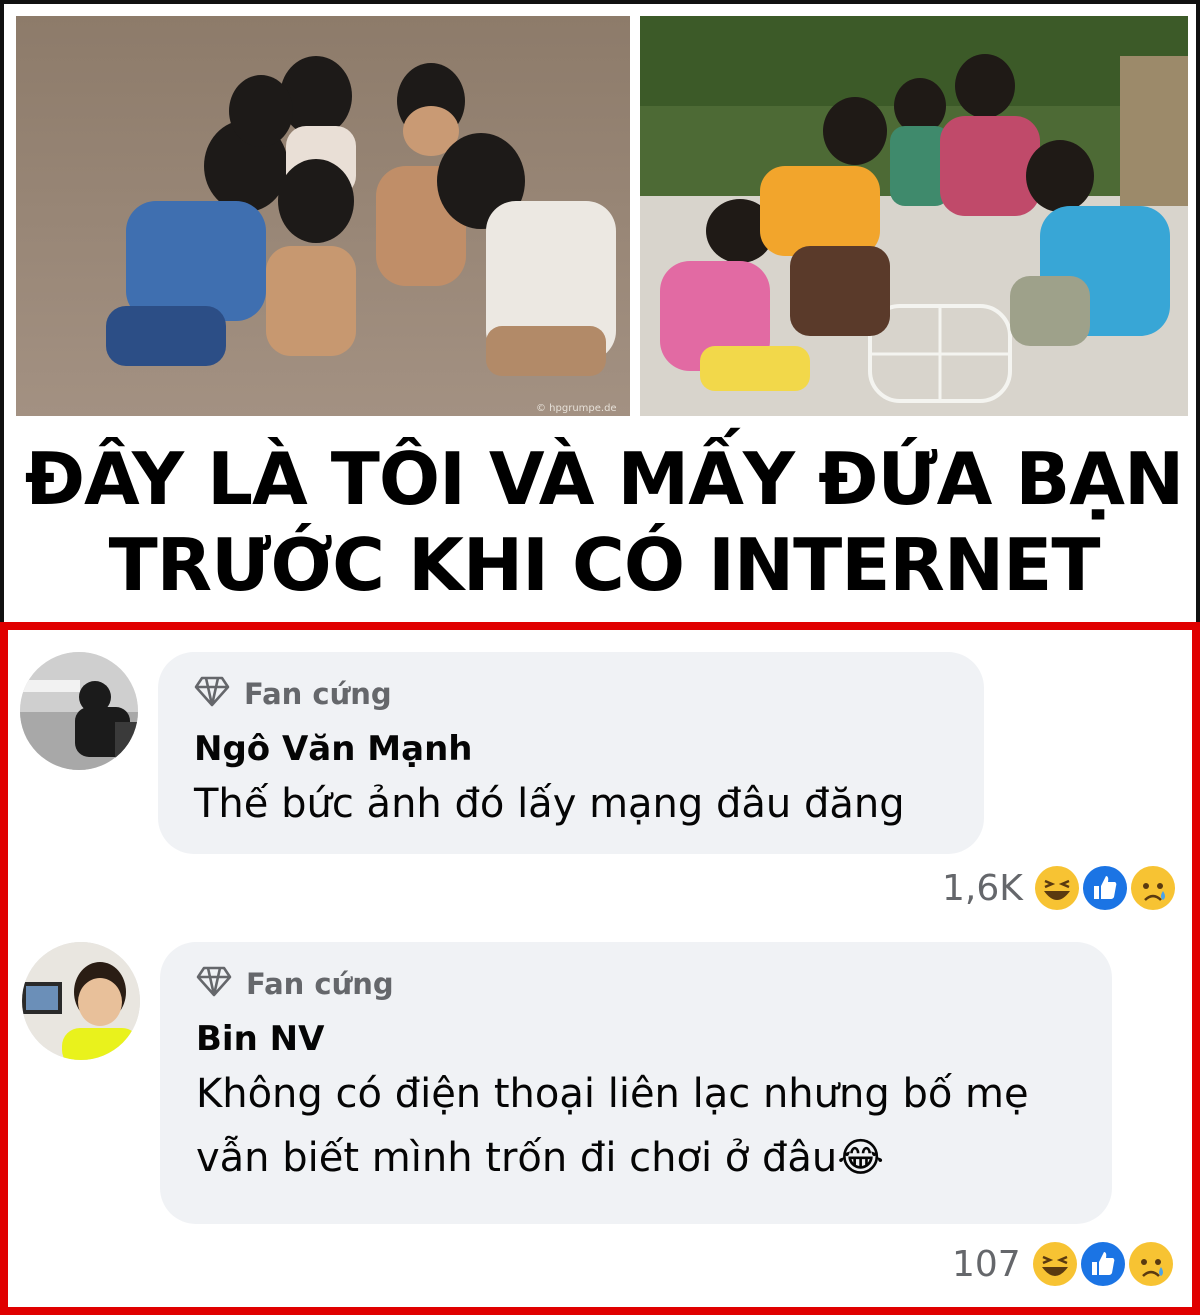 The width and height of the screenshot is (1200, 1315). Describe the element at coordinates (540, 1158) in the screenshot. I see `comment-text-line-2: vẫn biết mình trốn đi chơi ở đâu😂` at that location.